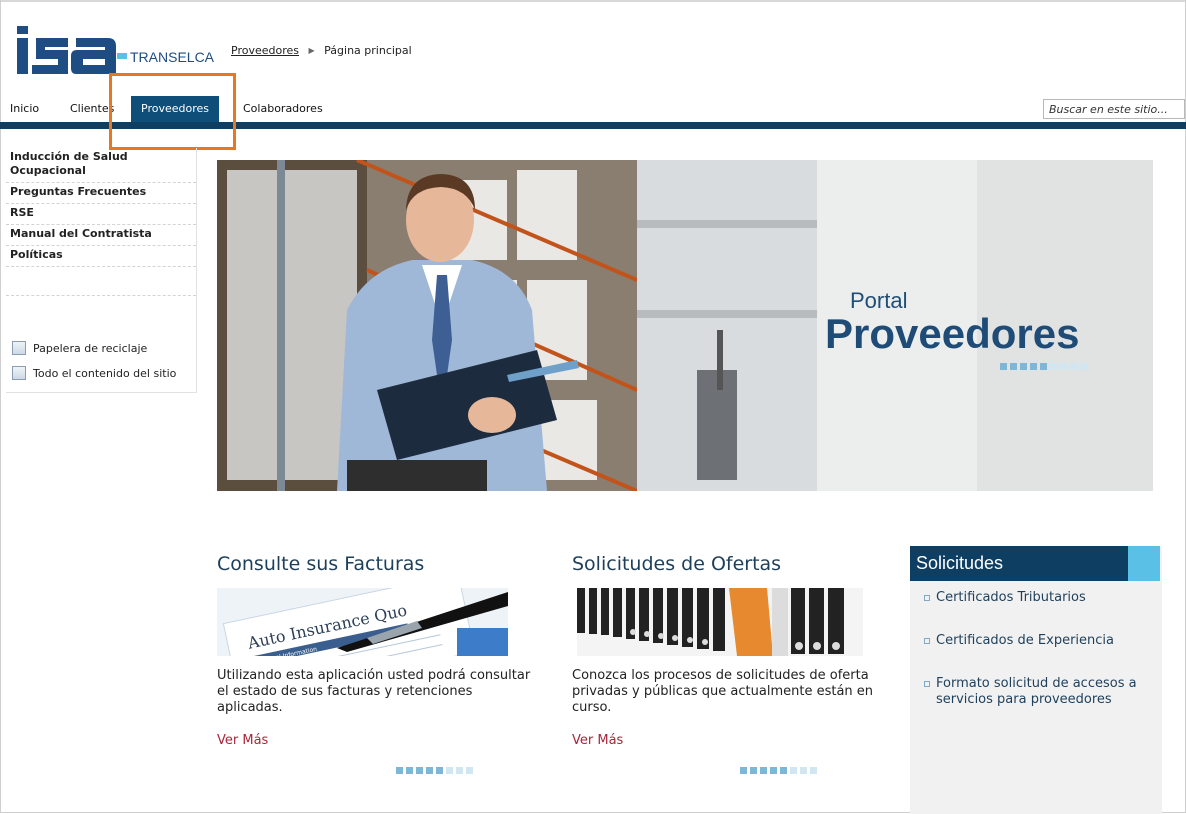  Describe the element at coordinates (19, 373) in the screenshot. I see `site-content-icon` at that location.